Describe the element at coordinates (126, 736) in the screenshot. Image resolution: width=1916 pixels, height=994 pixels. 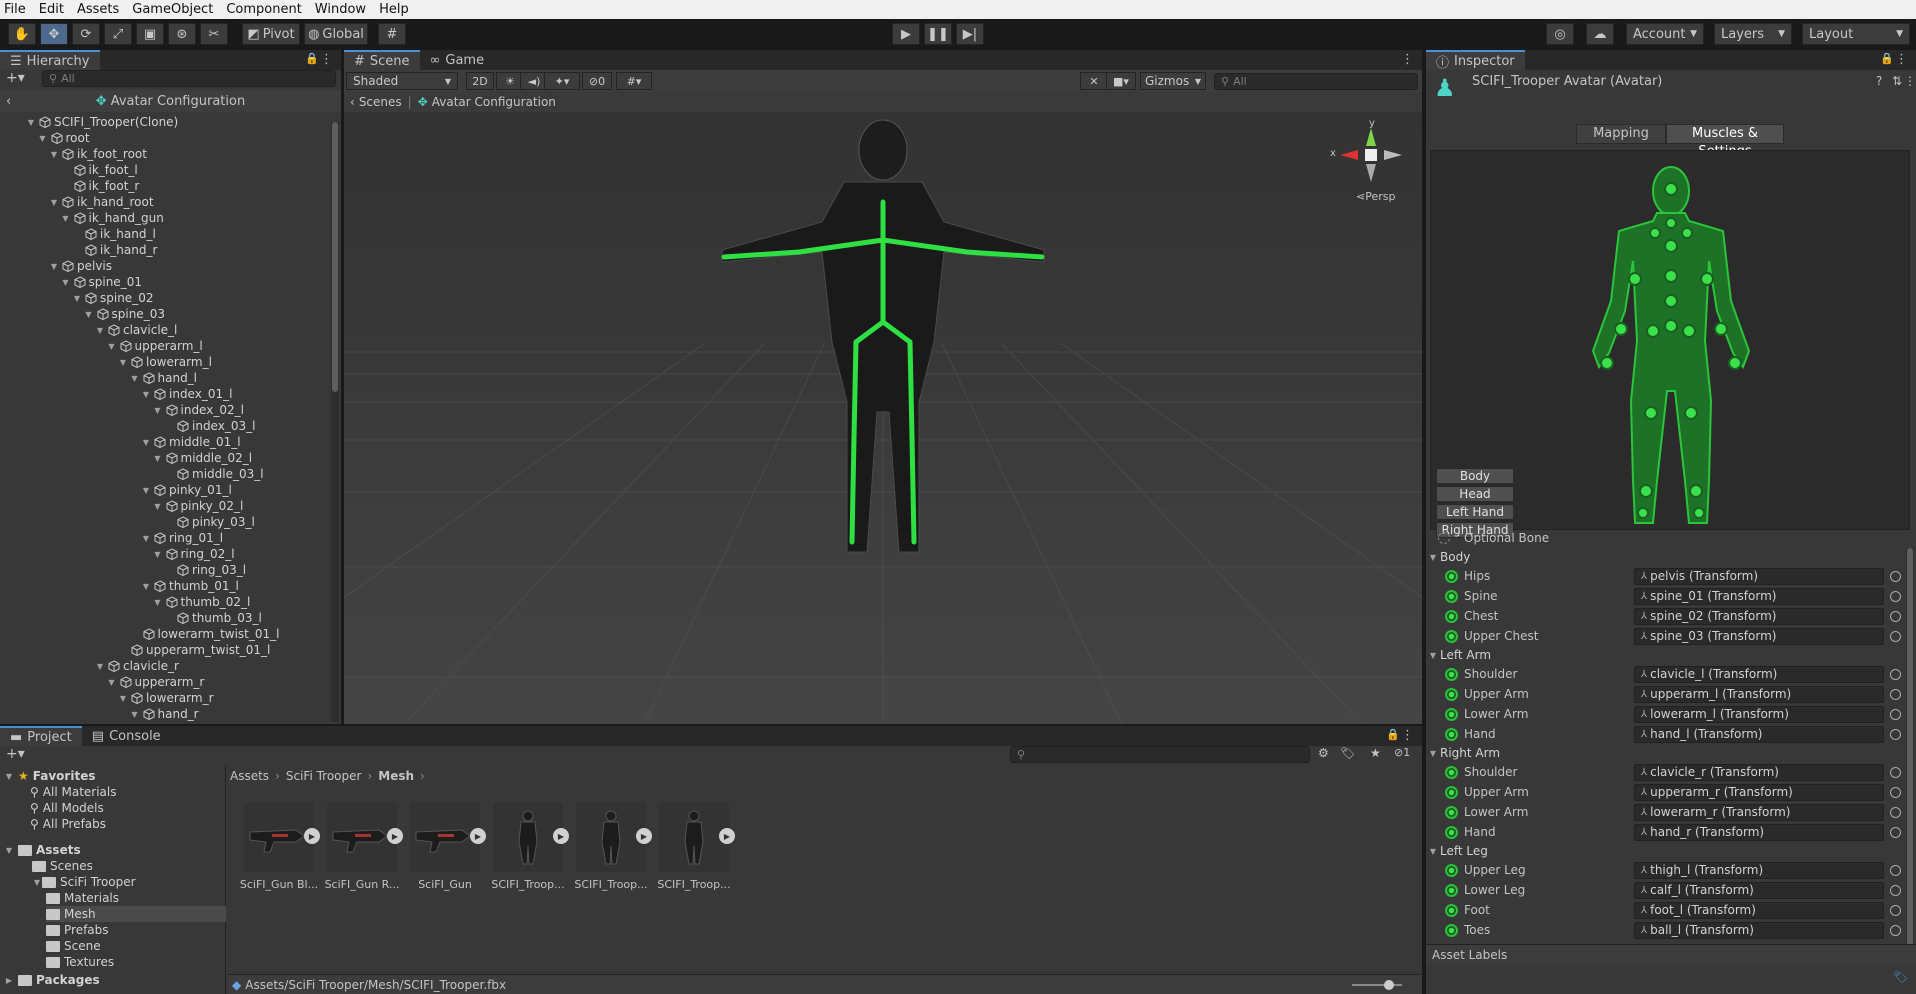
I see `tab-console: ▤ Console` at that location.